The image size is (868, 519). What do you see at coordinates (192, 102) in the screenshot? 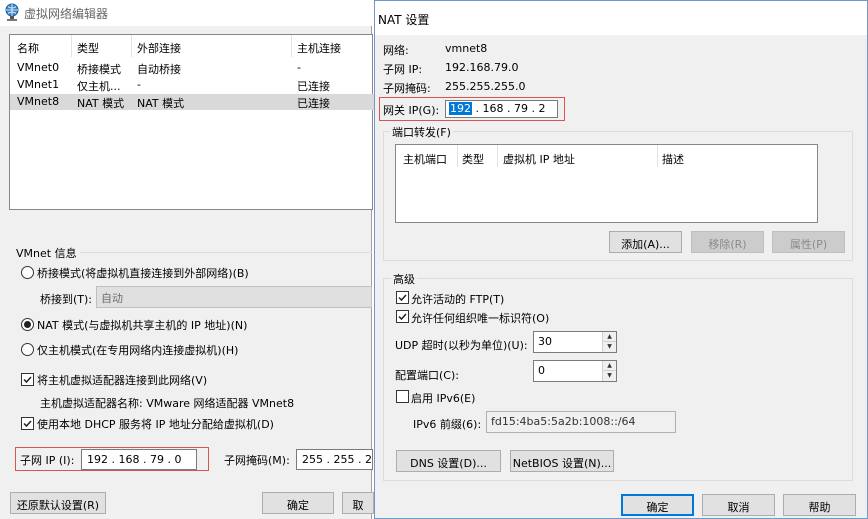
I see `table-row-selected: VMnet8 NAT 模式 NAT 模式 已连接` at bounding box center [192, 102].